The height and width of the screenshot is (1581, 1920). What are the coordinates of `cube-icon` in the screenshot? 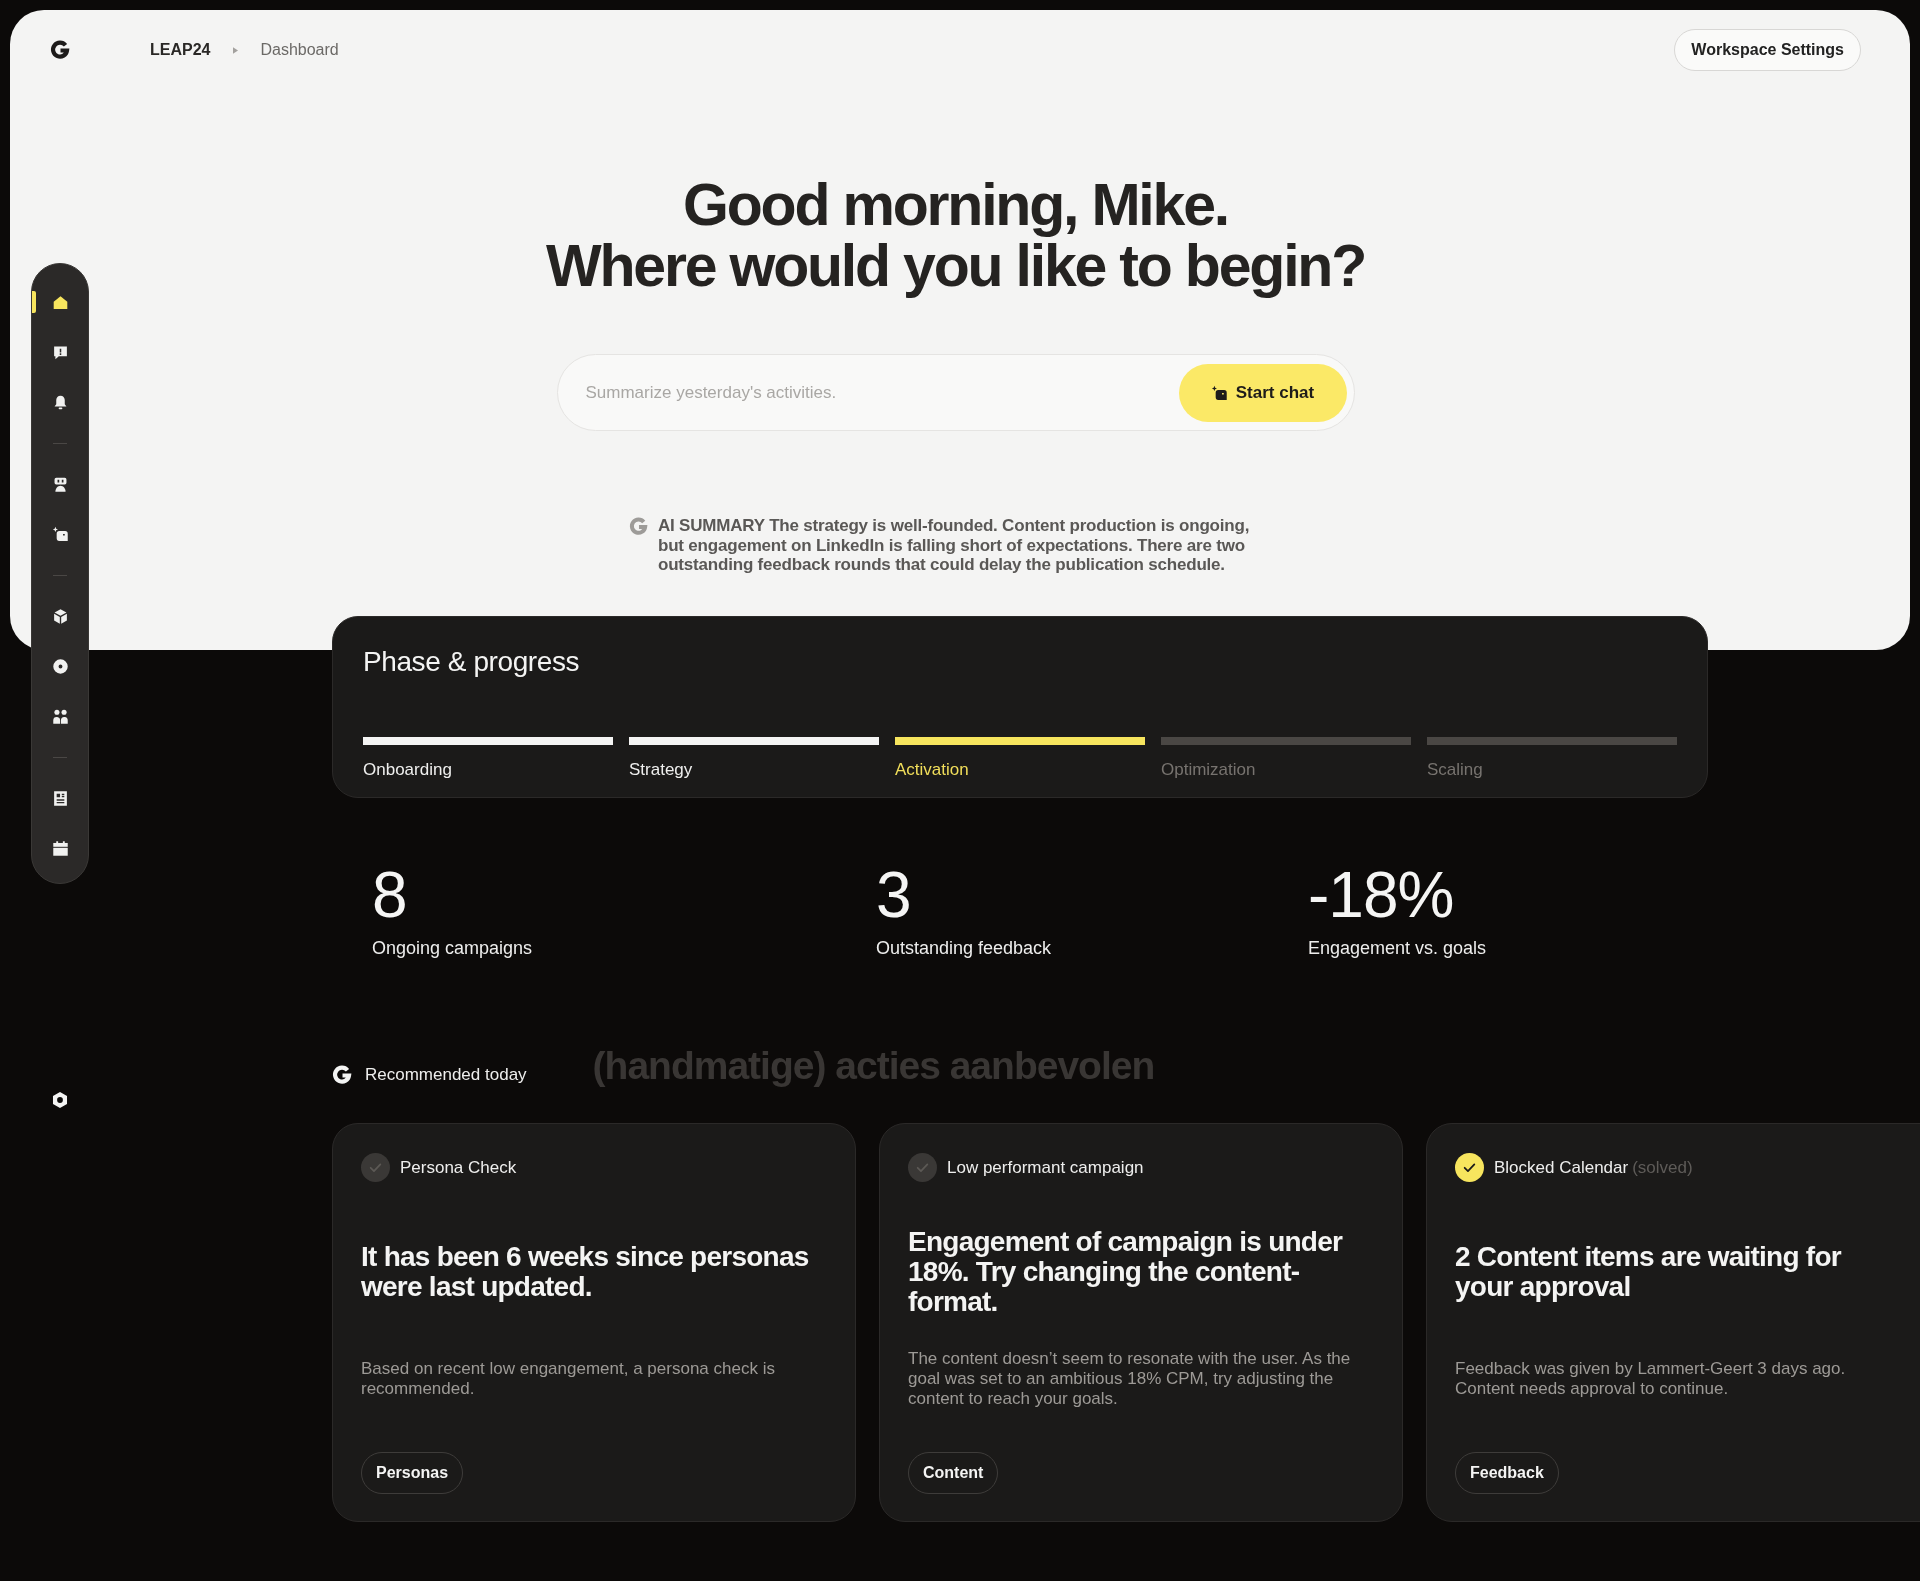 It's located at (60, 616).